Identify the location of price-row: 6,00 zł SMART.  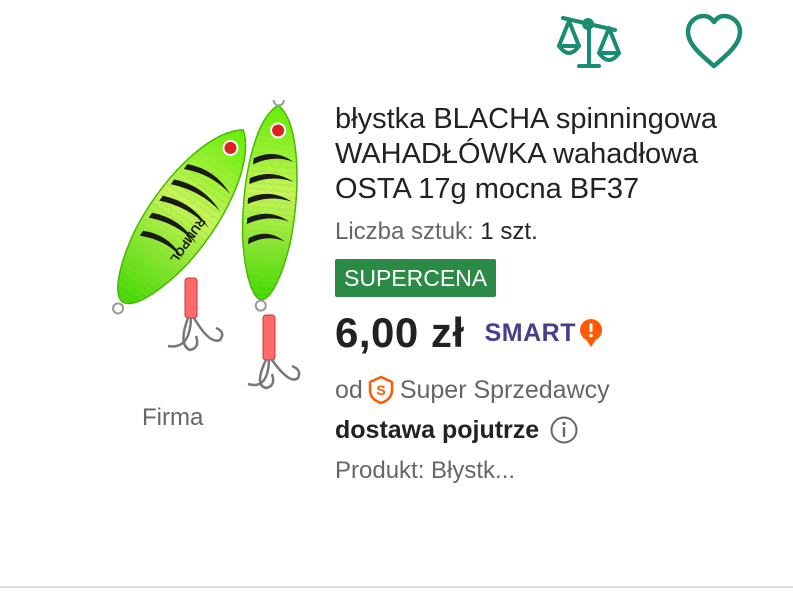
(555, 333).